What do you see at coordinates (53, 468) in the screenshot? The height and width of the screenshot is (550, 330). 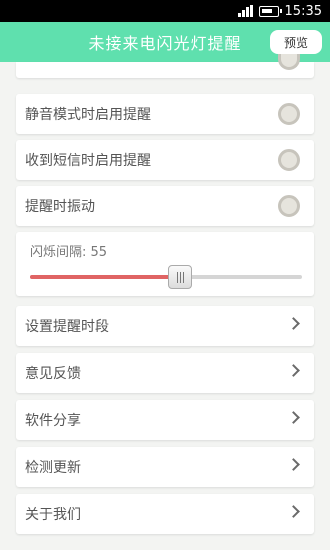 I see `menu-label: 检测更新` at bounding box center [53, 468].